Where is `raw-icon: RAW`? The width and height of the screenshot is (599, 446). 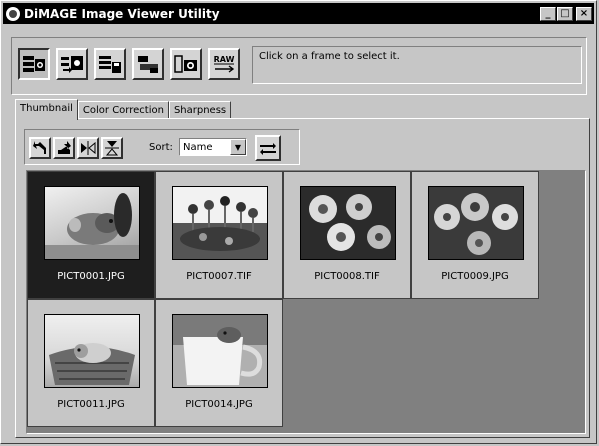 raw-icon: RAW is located at coordinates (224, 64).